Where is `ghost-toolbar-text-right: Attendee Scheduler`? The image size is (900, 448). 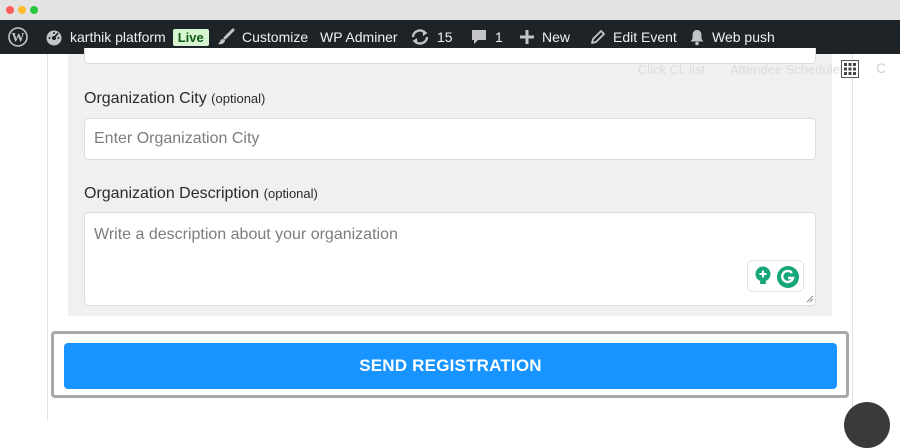 ghost-toolbar-text-right: Attendee Scheduler is located at coordinates (787, 69).